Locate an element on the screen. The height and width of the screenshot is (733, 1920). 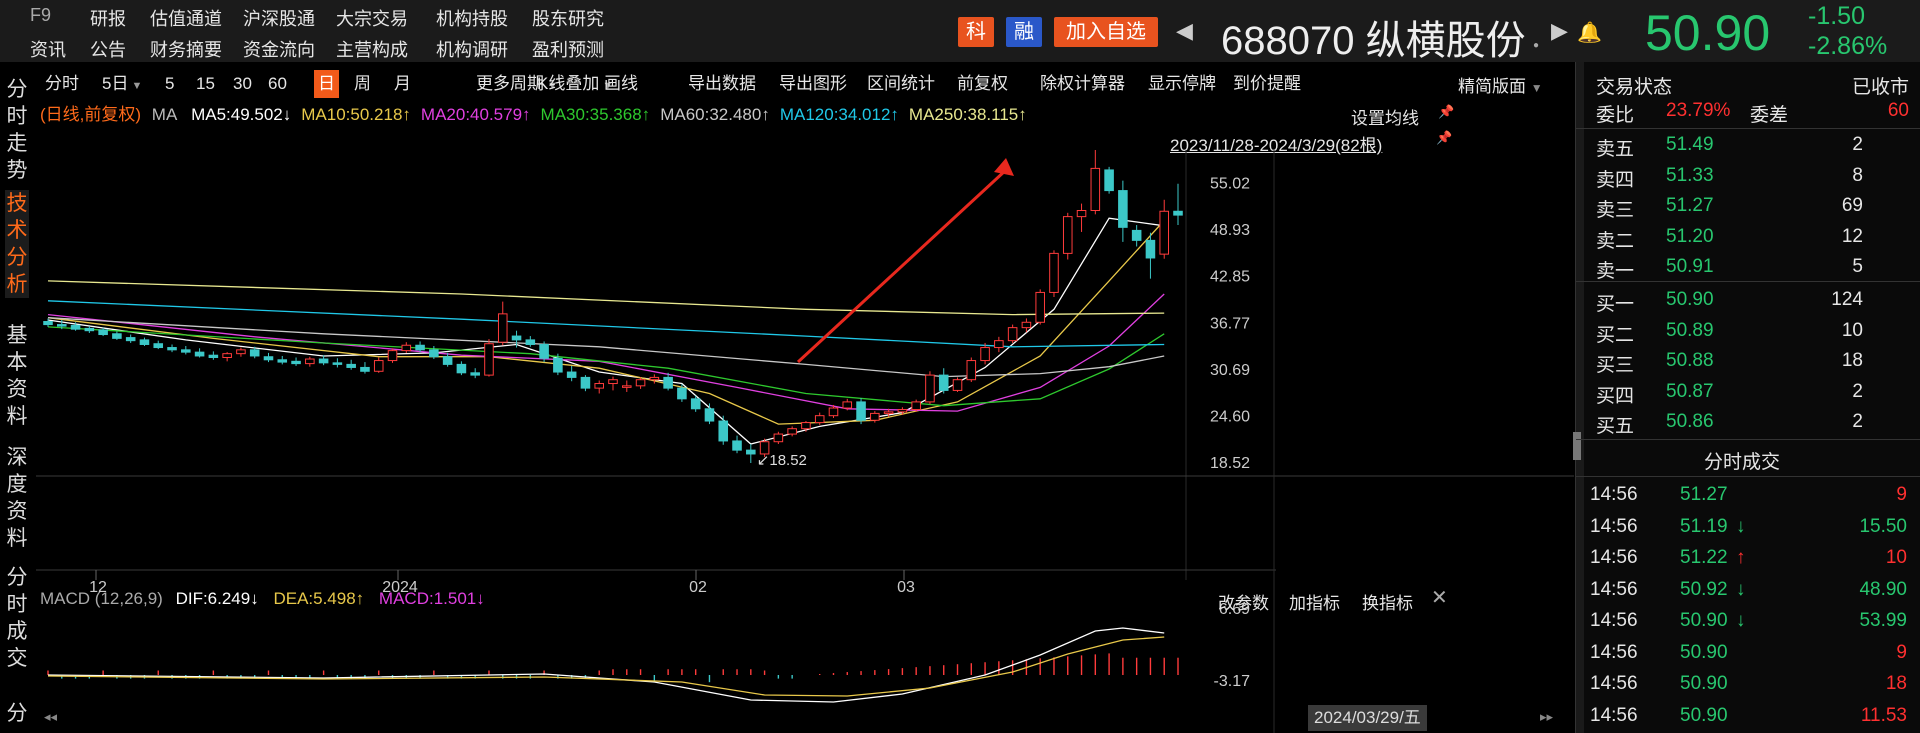
period-tab-3: 15 is located at coordinates (205, 84).